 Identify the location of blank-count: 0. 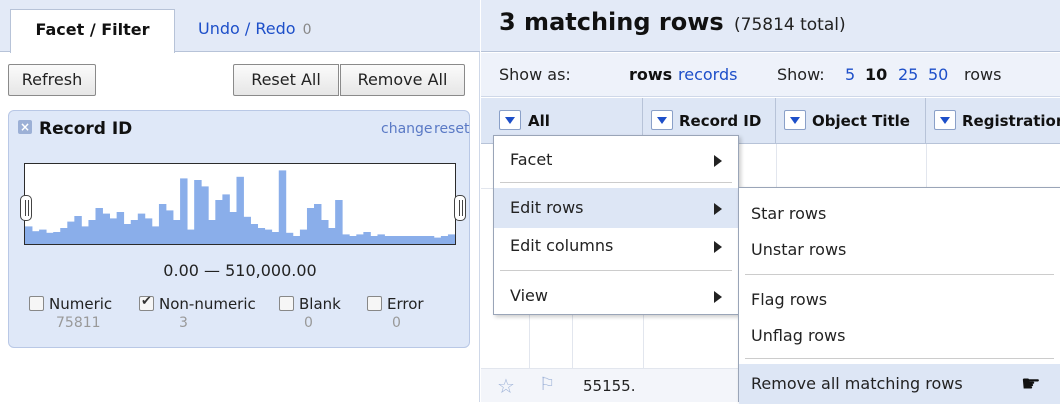
(308, 323).